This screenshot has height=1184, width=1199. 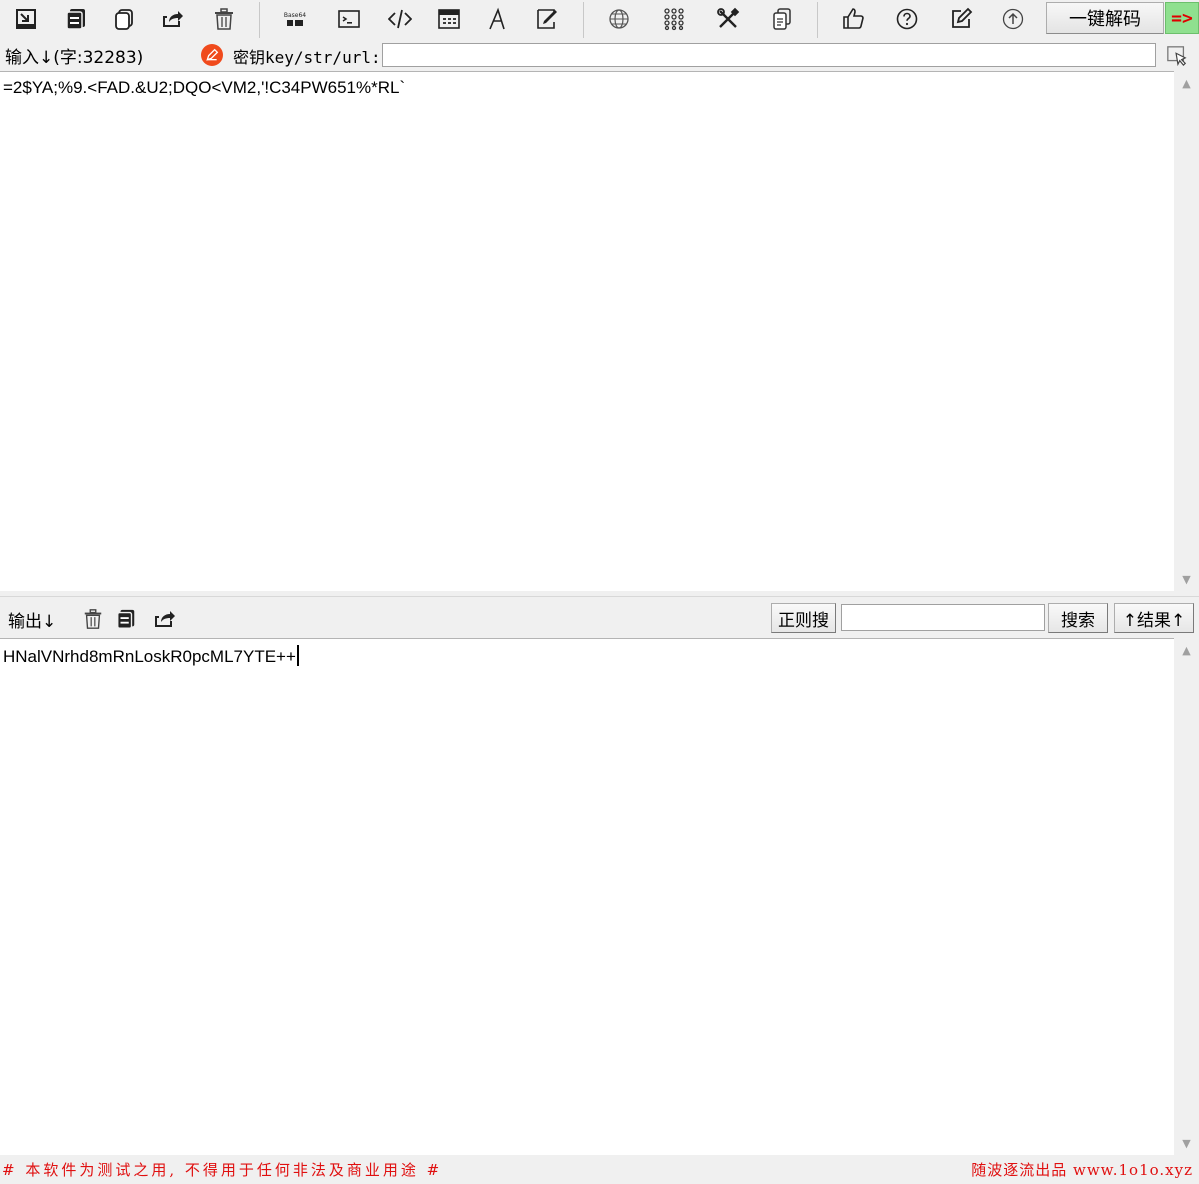 What do you see at coordinates (1082, 1170) in the screenshot?
I see `credit-text: 随波逐流出品 www.1o1o.xyz` at bounding box center [1082, 1170].